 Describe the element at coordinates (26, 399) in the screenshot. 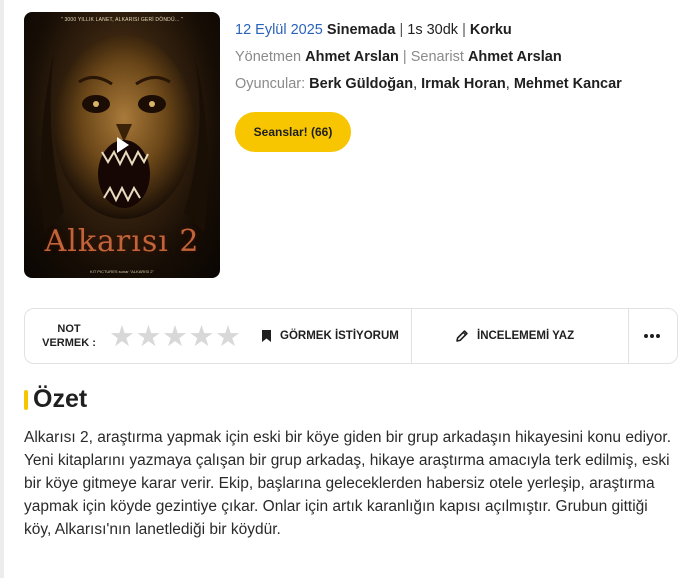

I see `heading-accent-bar` at that location.